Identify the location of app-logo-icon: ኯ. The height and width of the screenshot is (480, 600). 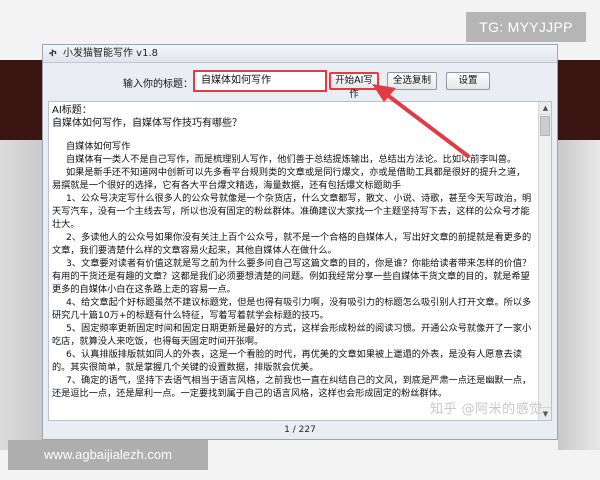
(53, 53).